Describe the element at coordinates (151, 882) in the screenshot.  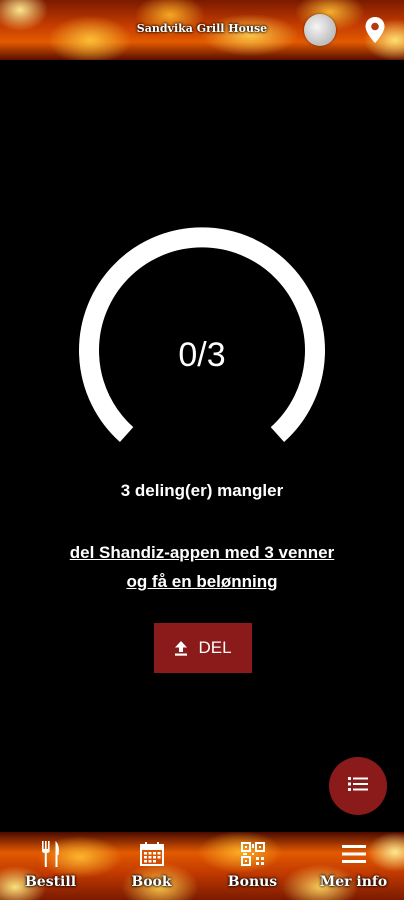
I see `nav-label-book: Book` at that location.